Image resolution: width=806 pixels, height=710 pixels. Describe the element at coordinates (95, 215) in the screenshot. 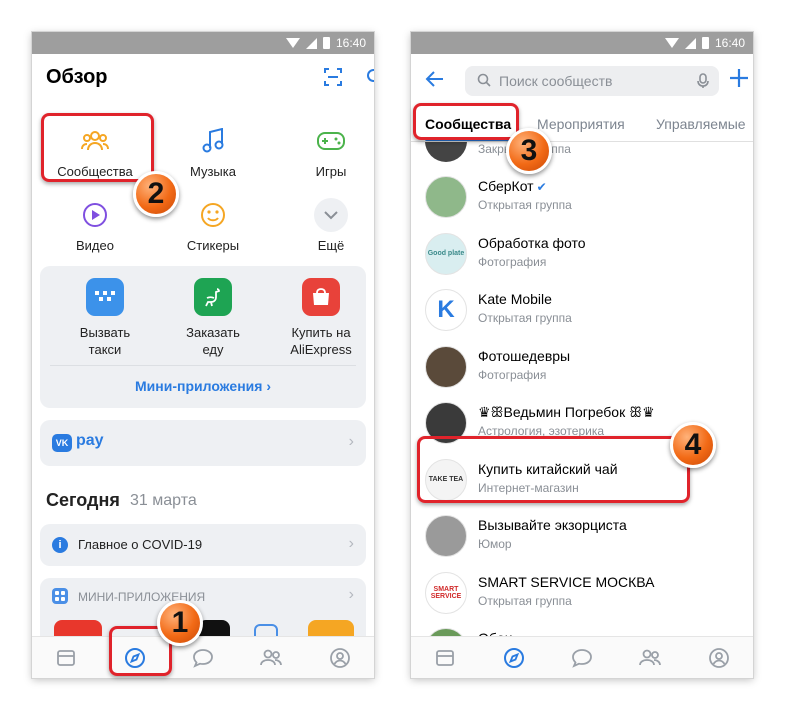

I see `play-icon` at that location.